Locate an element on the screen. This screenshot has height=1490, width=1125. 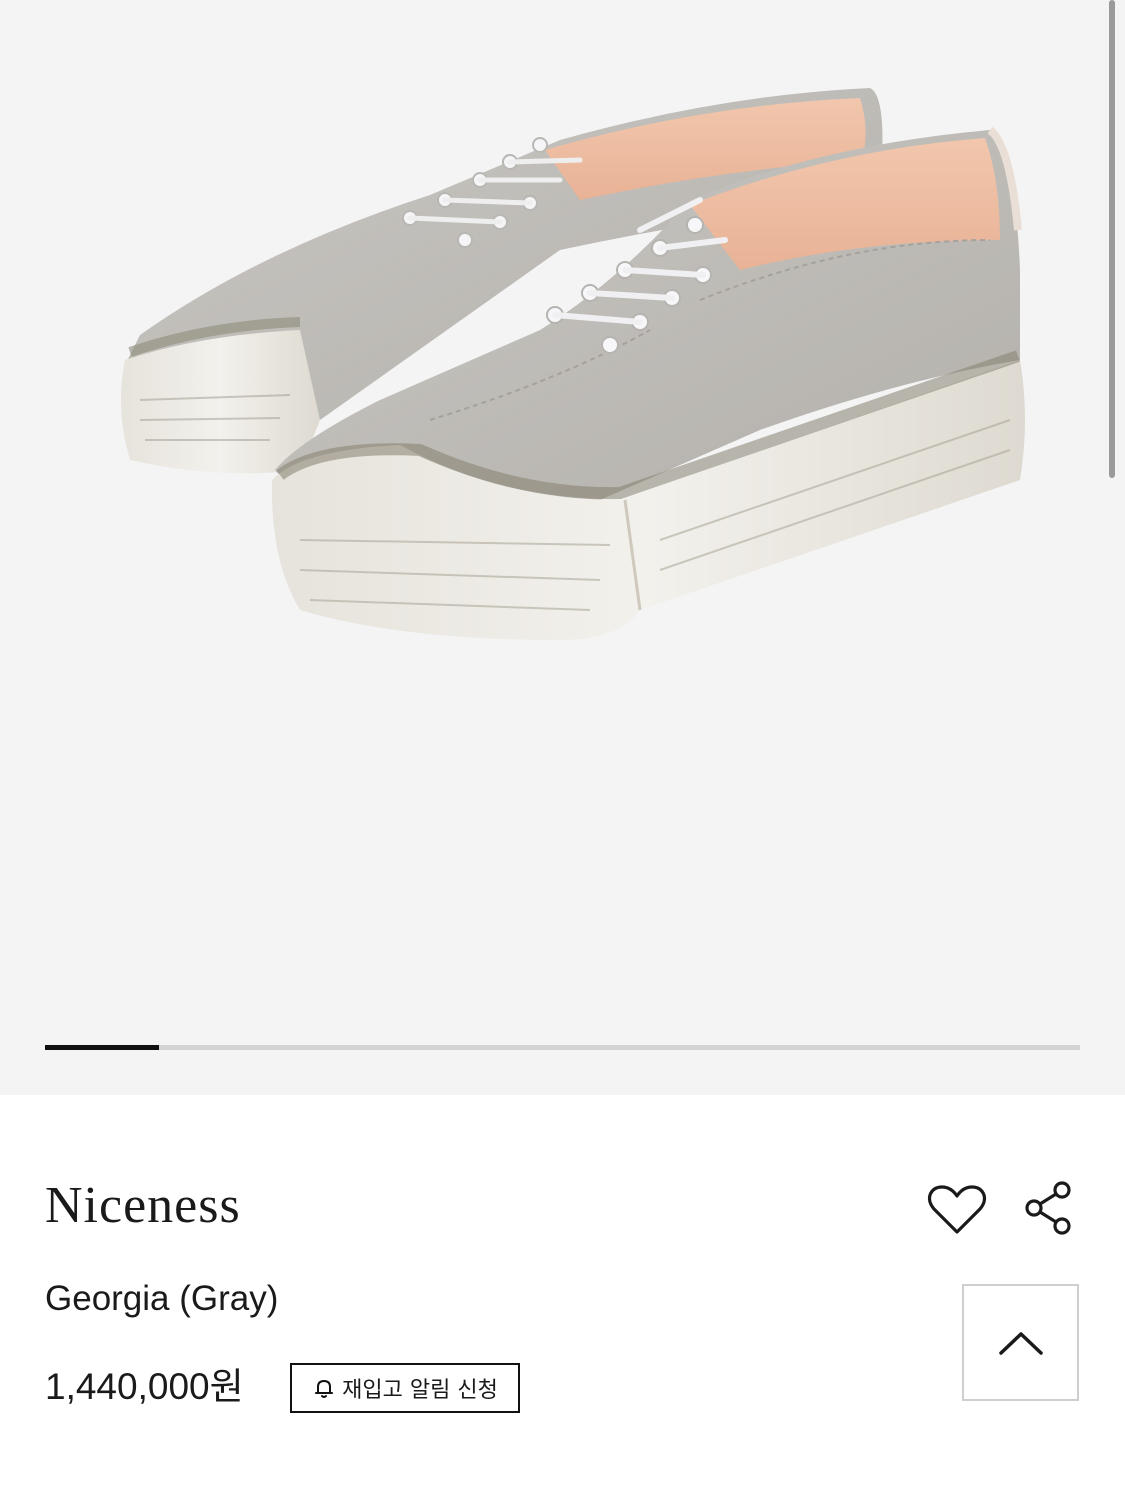
gallery-progress-fill is located at coordinates (102, 1047).